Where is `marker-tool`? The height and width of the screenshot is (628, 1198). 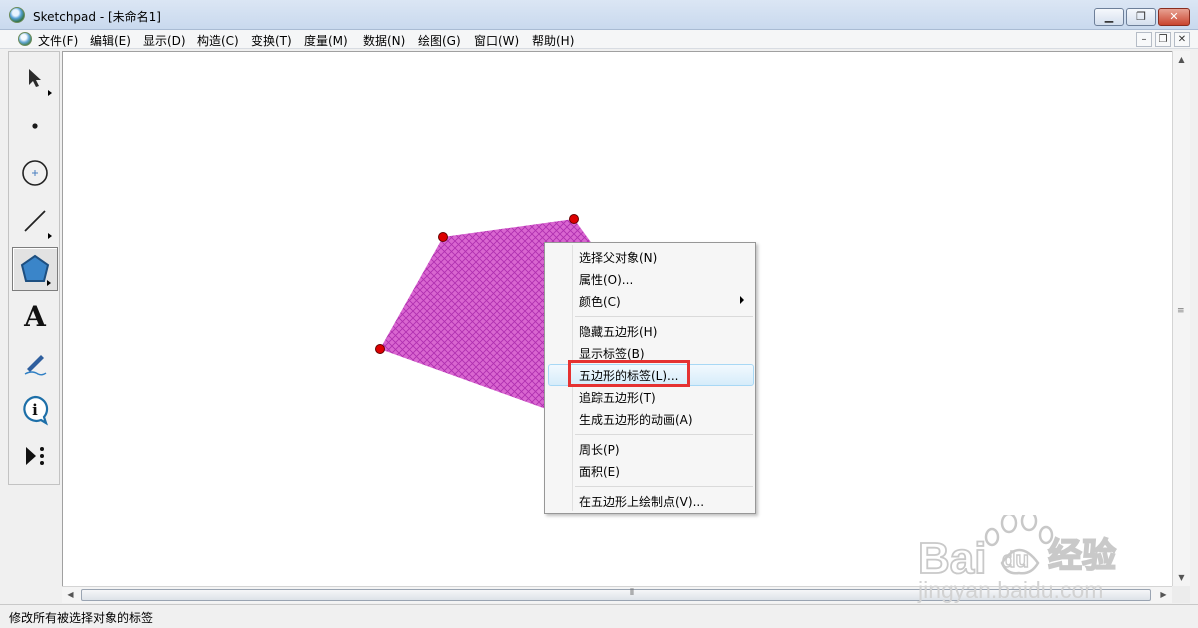 marker-tool is located at coordinates (35, 363).